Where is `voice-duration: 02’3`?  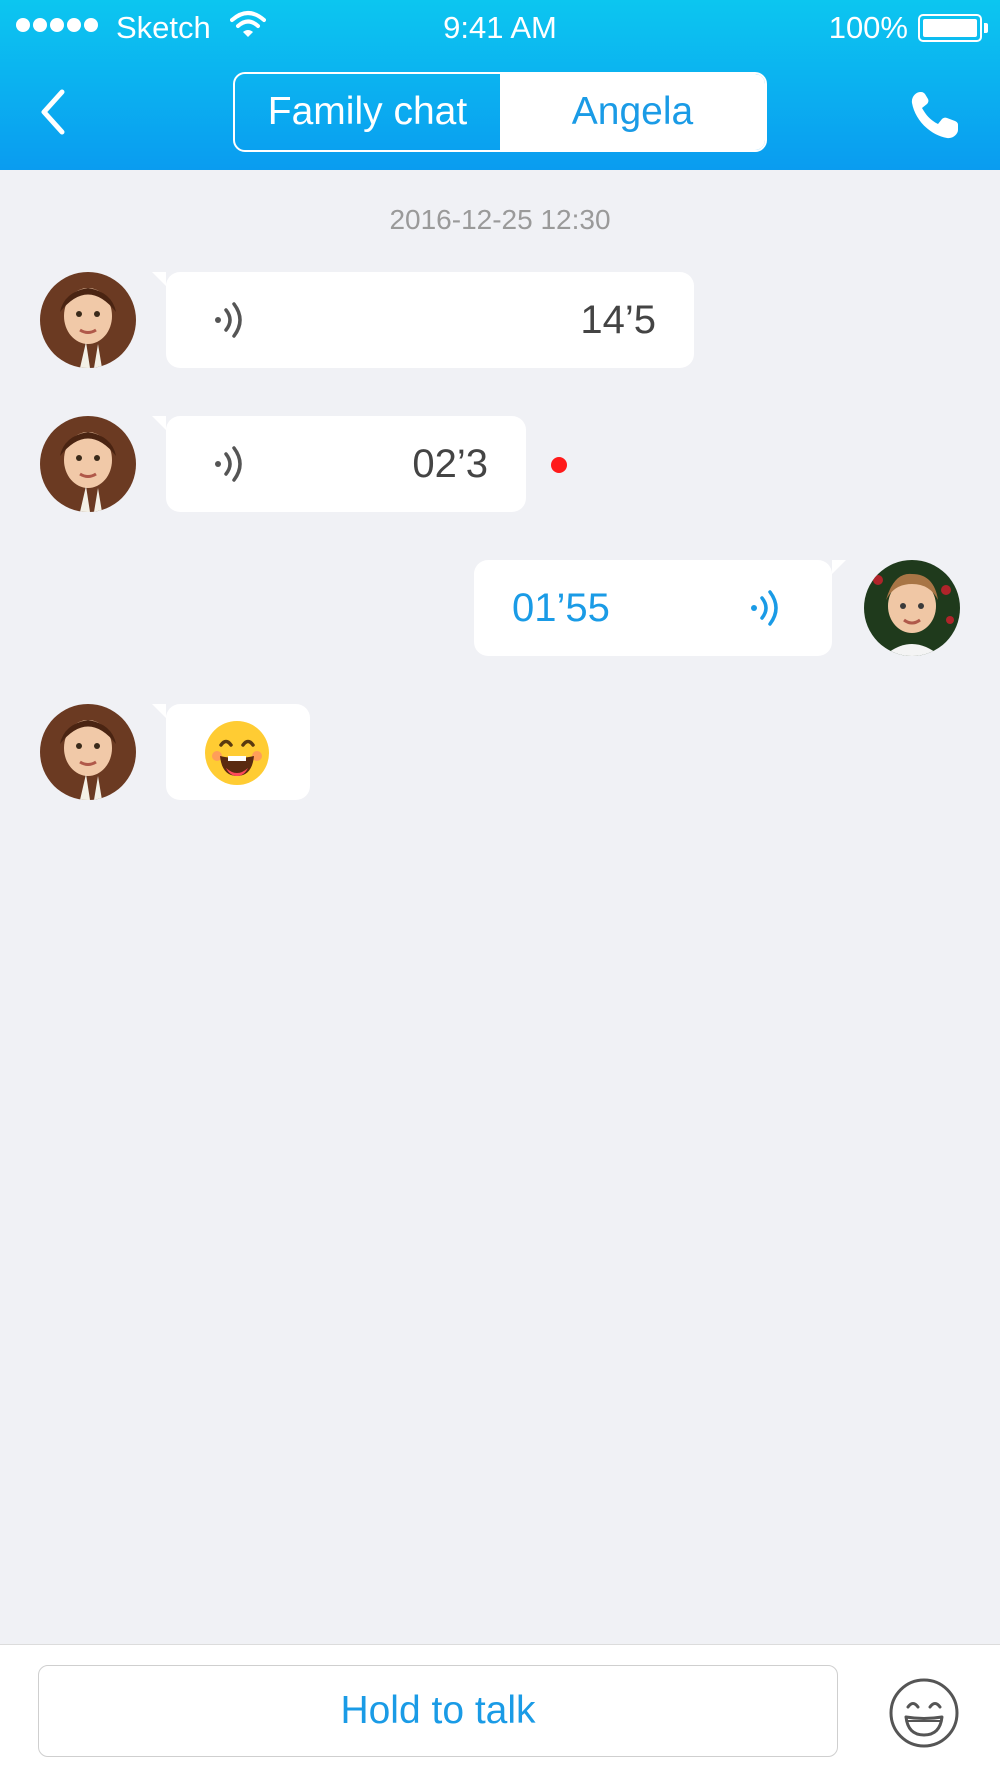 voice-duration: 02’3 is located at coordinates (450, 464).